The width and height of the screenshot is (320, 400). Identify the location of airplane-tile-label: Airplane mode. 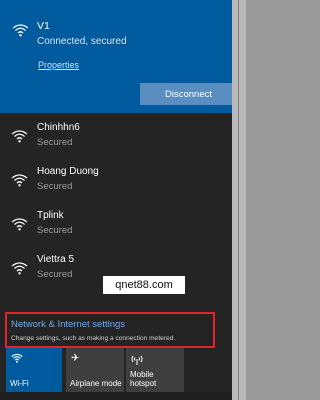
(96, 383).